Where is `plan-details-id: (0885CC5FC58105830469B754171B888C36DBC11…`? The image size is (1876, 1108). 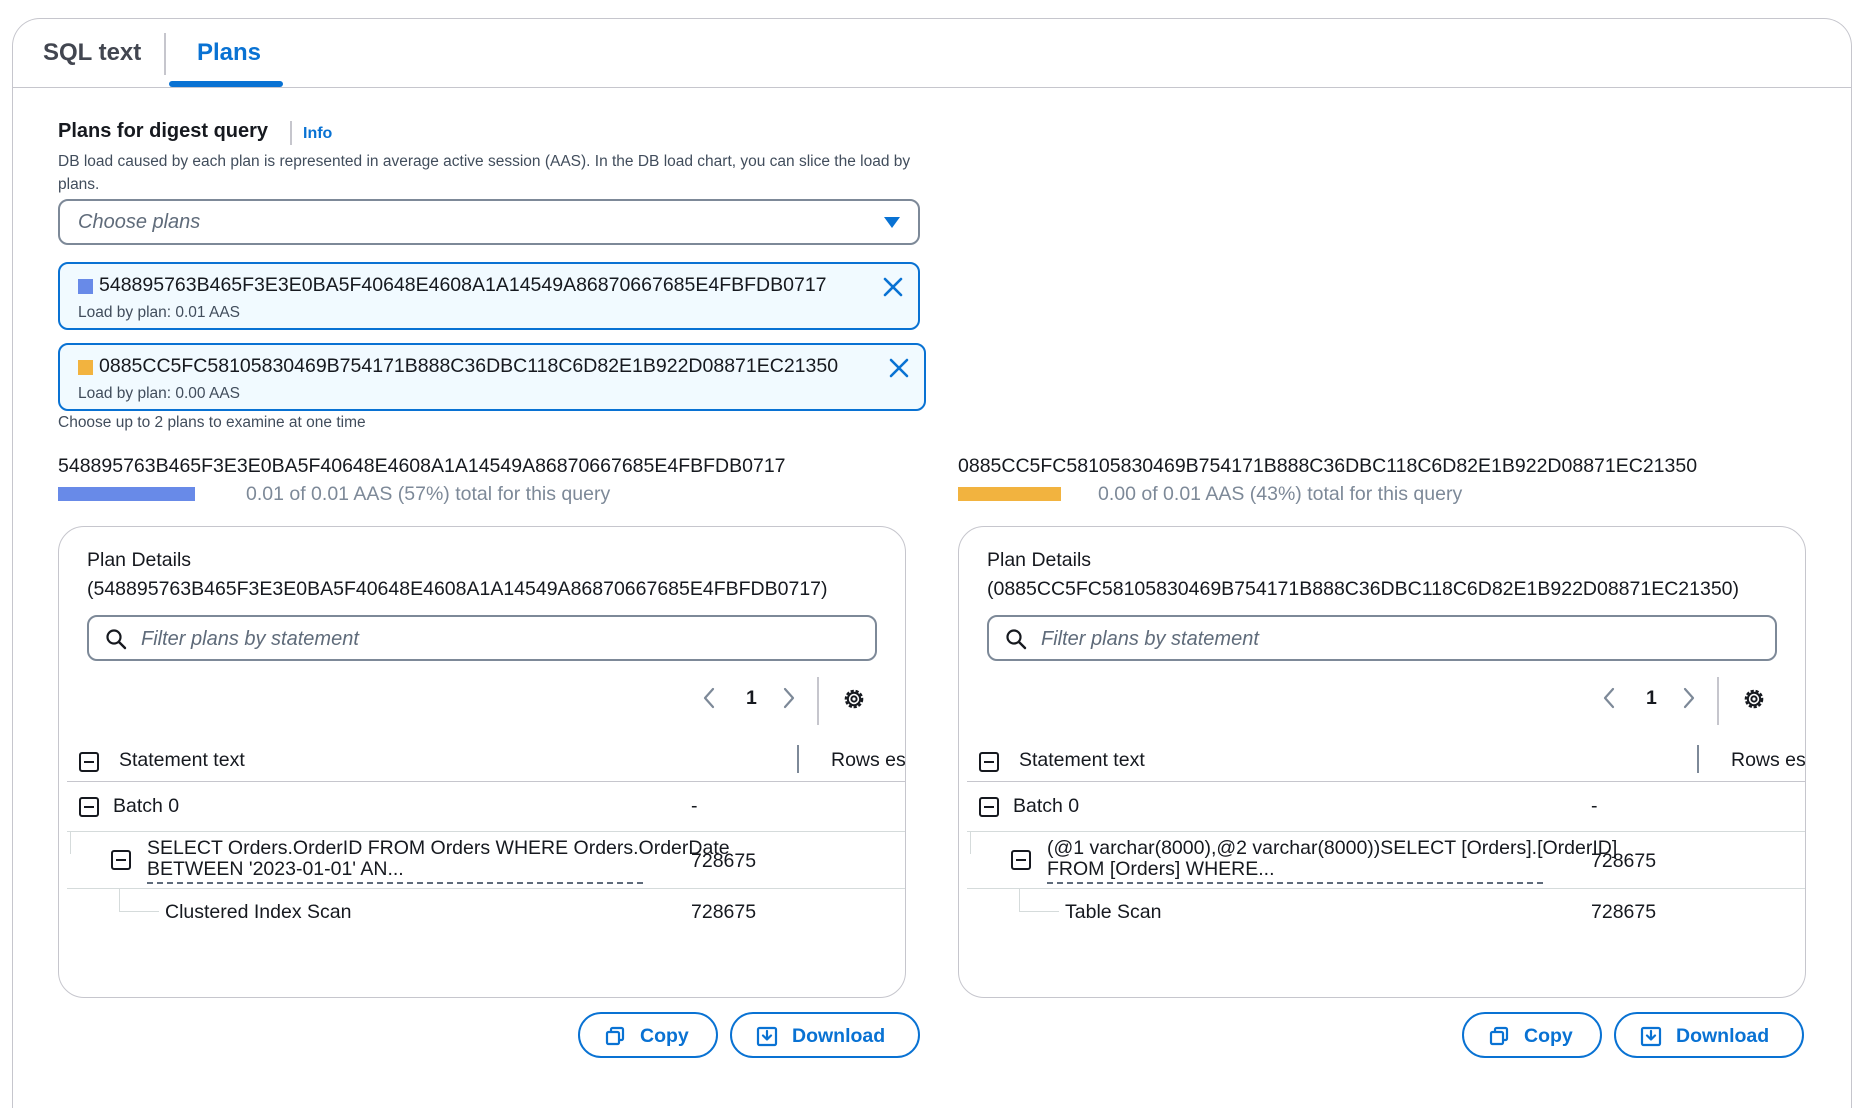 plan-details-id: (0885CC5FC58105830469B754171B888C36DBC11… is located at coordinates (1363, 589).